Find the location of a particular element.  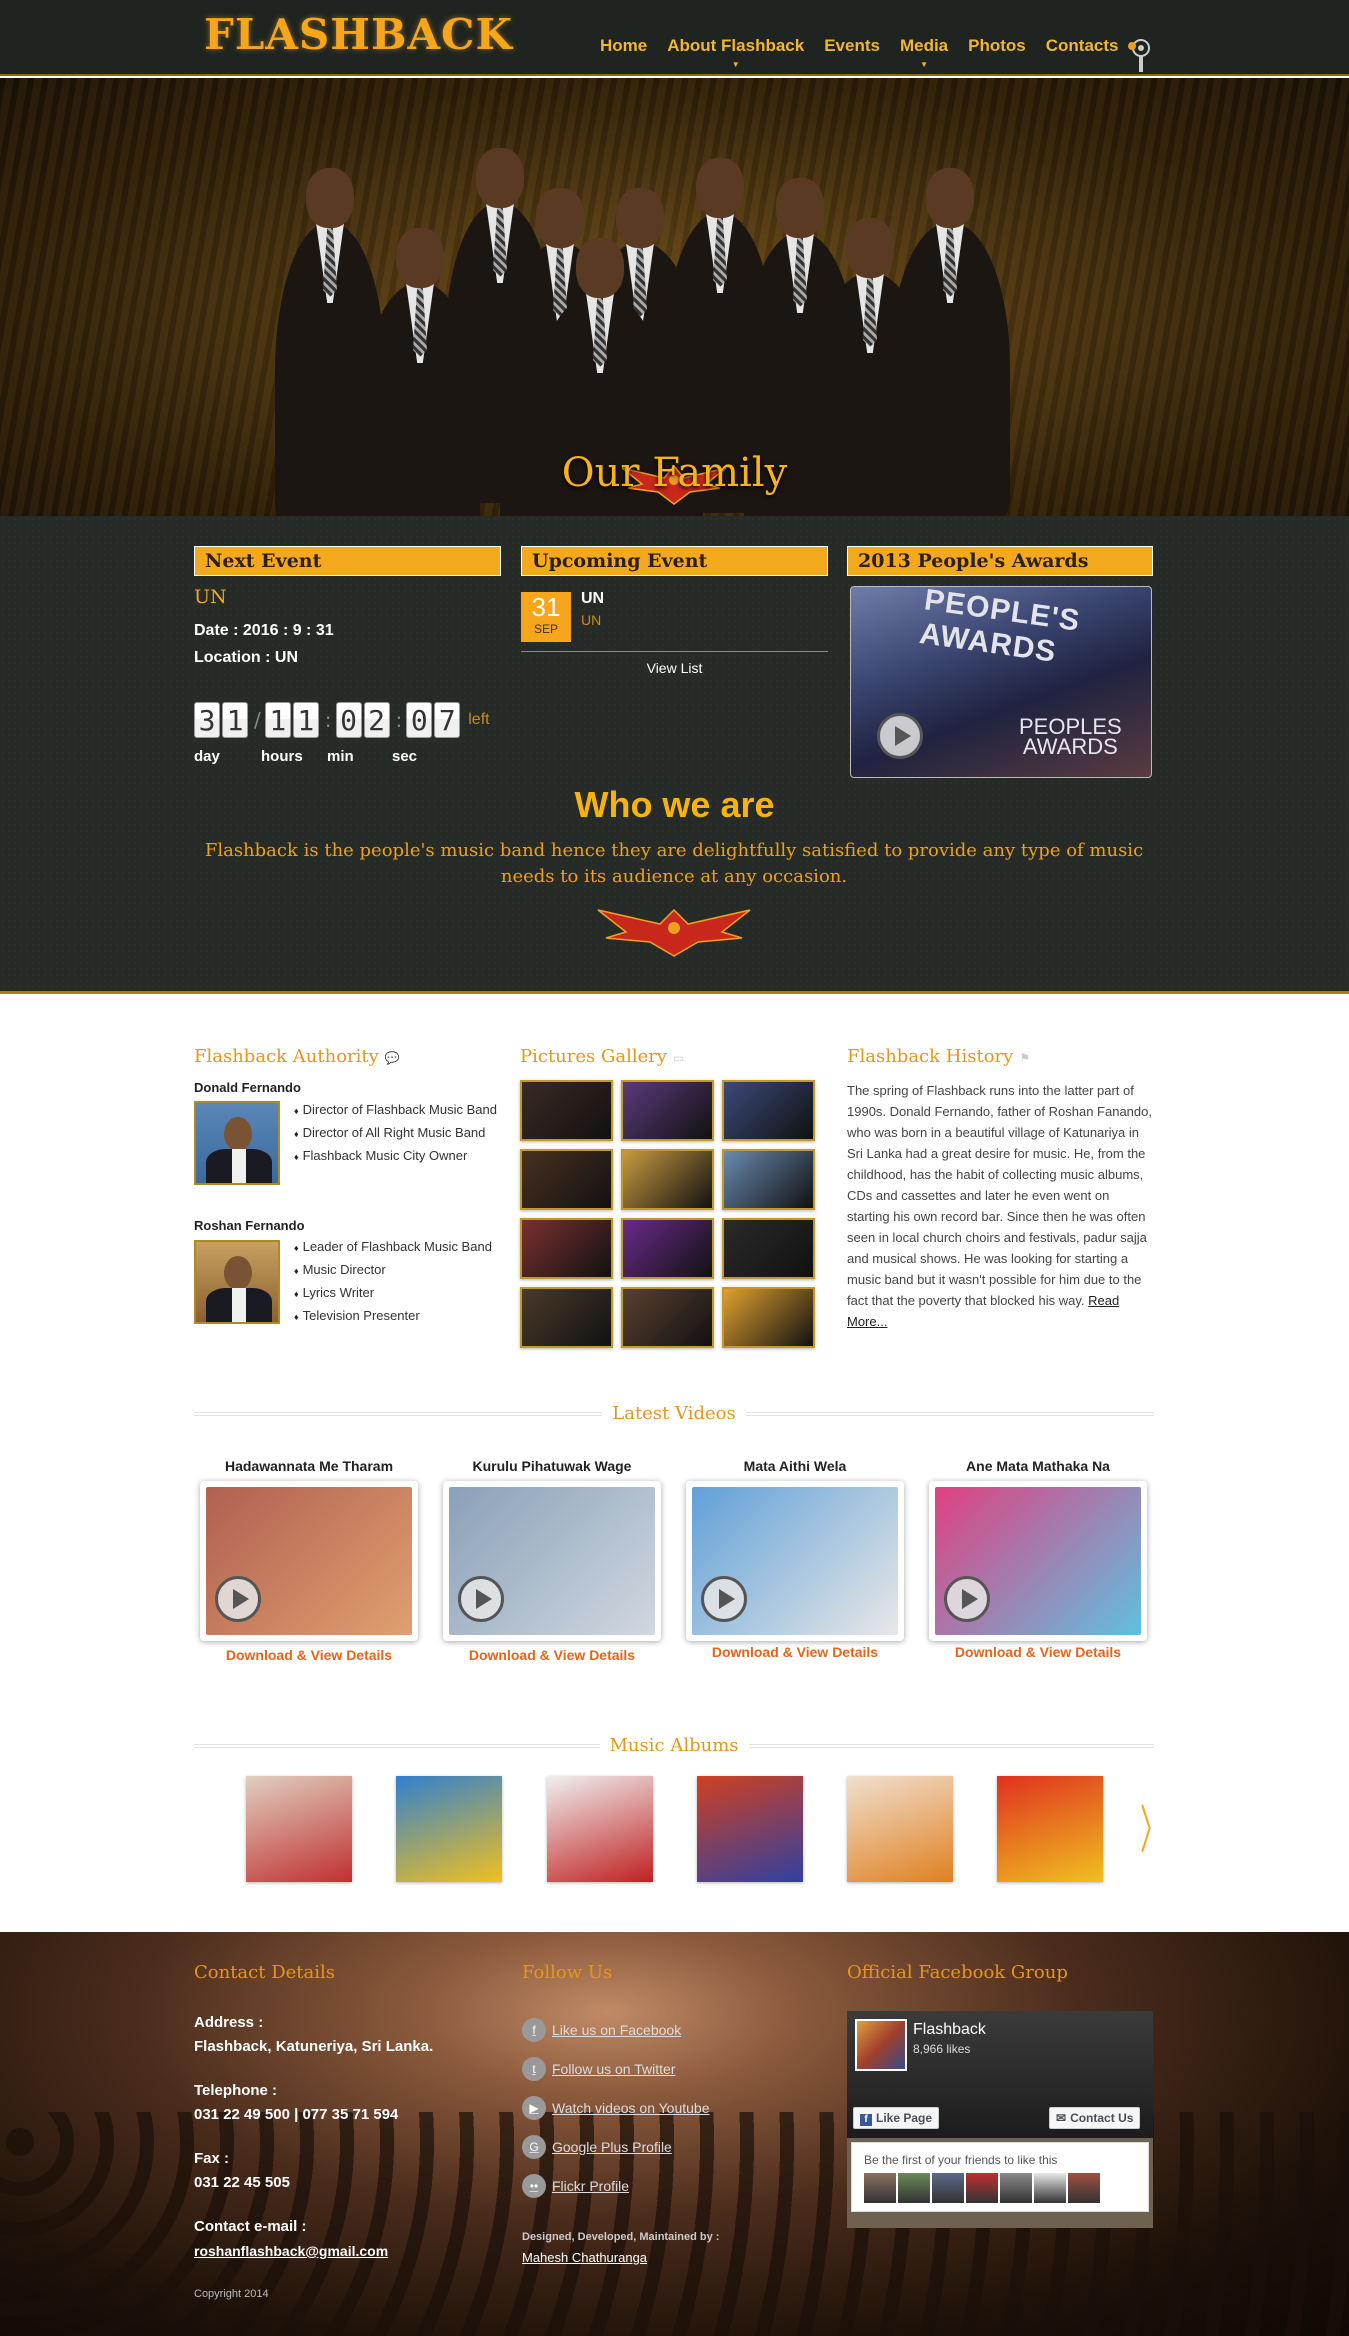

video-title: Ane Mata Mathaka Na is located at coordinates (1038, 1466).